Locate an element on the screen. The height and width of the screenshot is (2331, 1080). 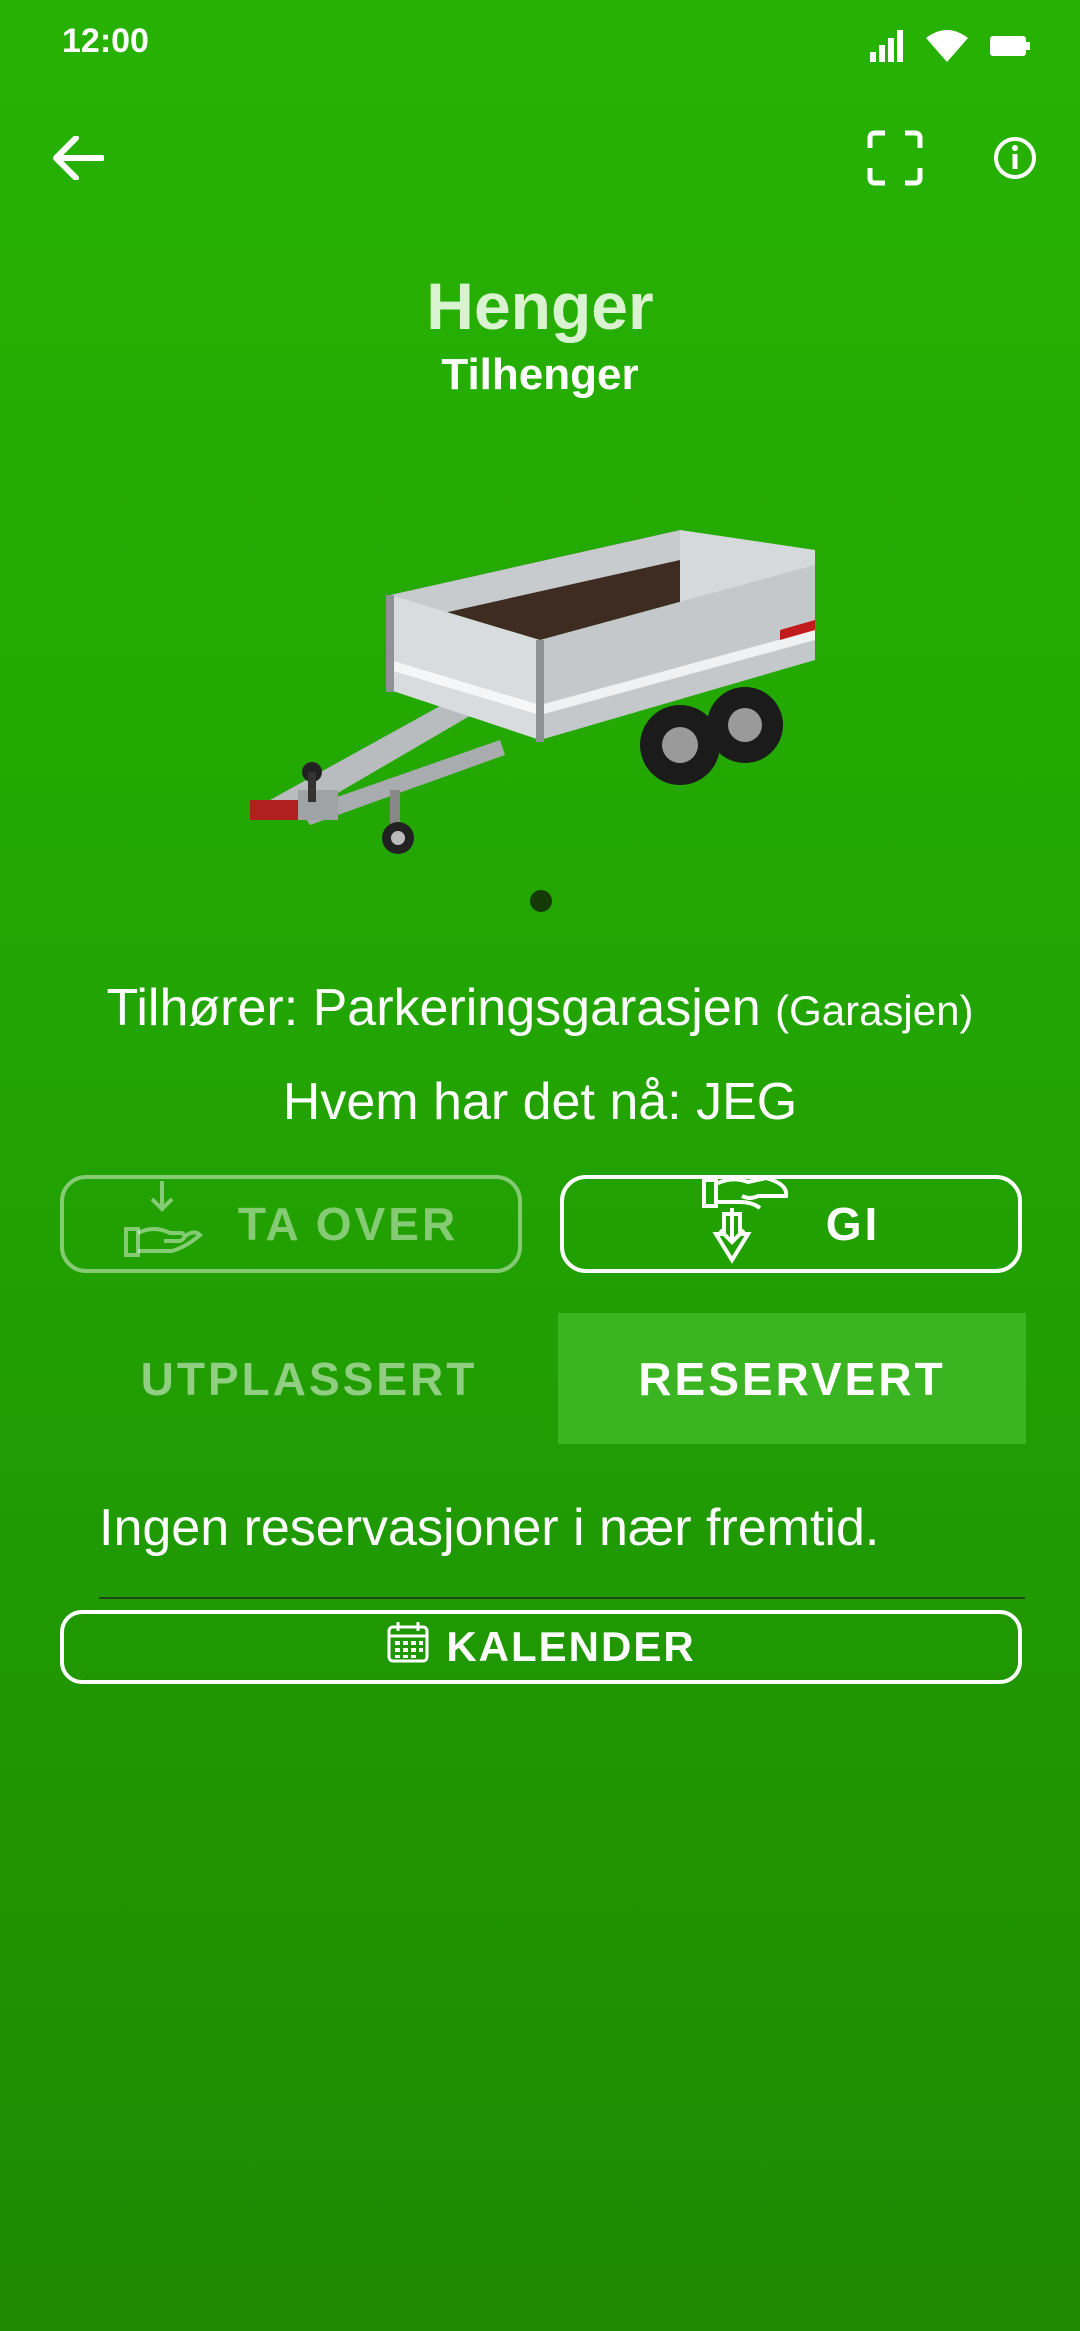
status-tabs: UTPLASSERT RESERVERT is located at coordinates (543, 1378).